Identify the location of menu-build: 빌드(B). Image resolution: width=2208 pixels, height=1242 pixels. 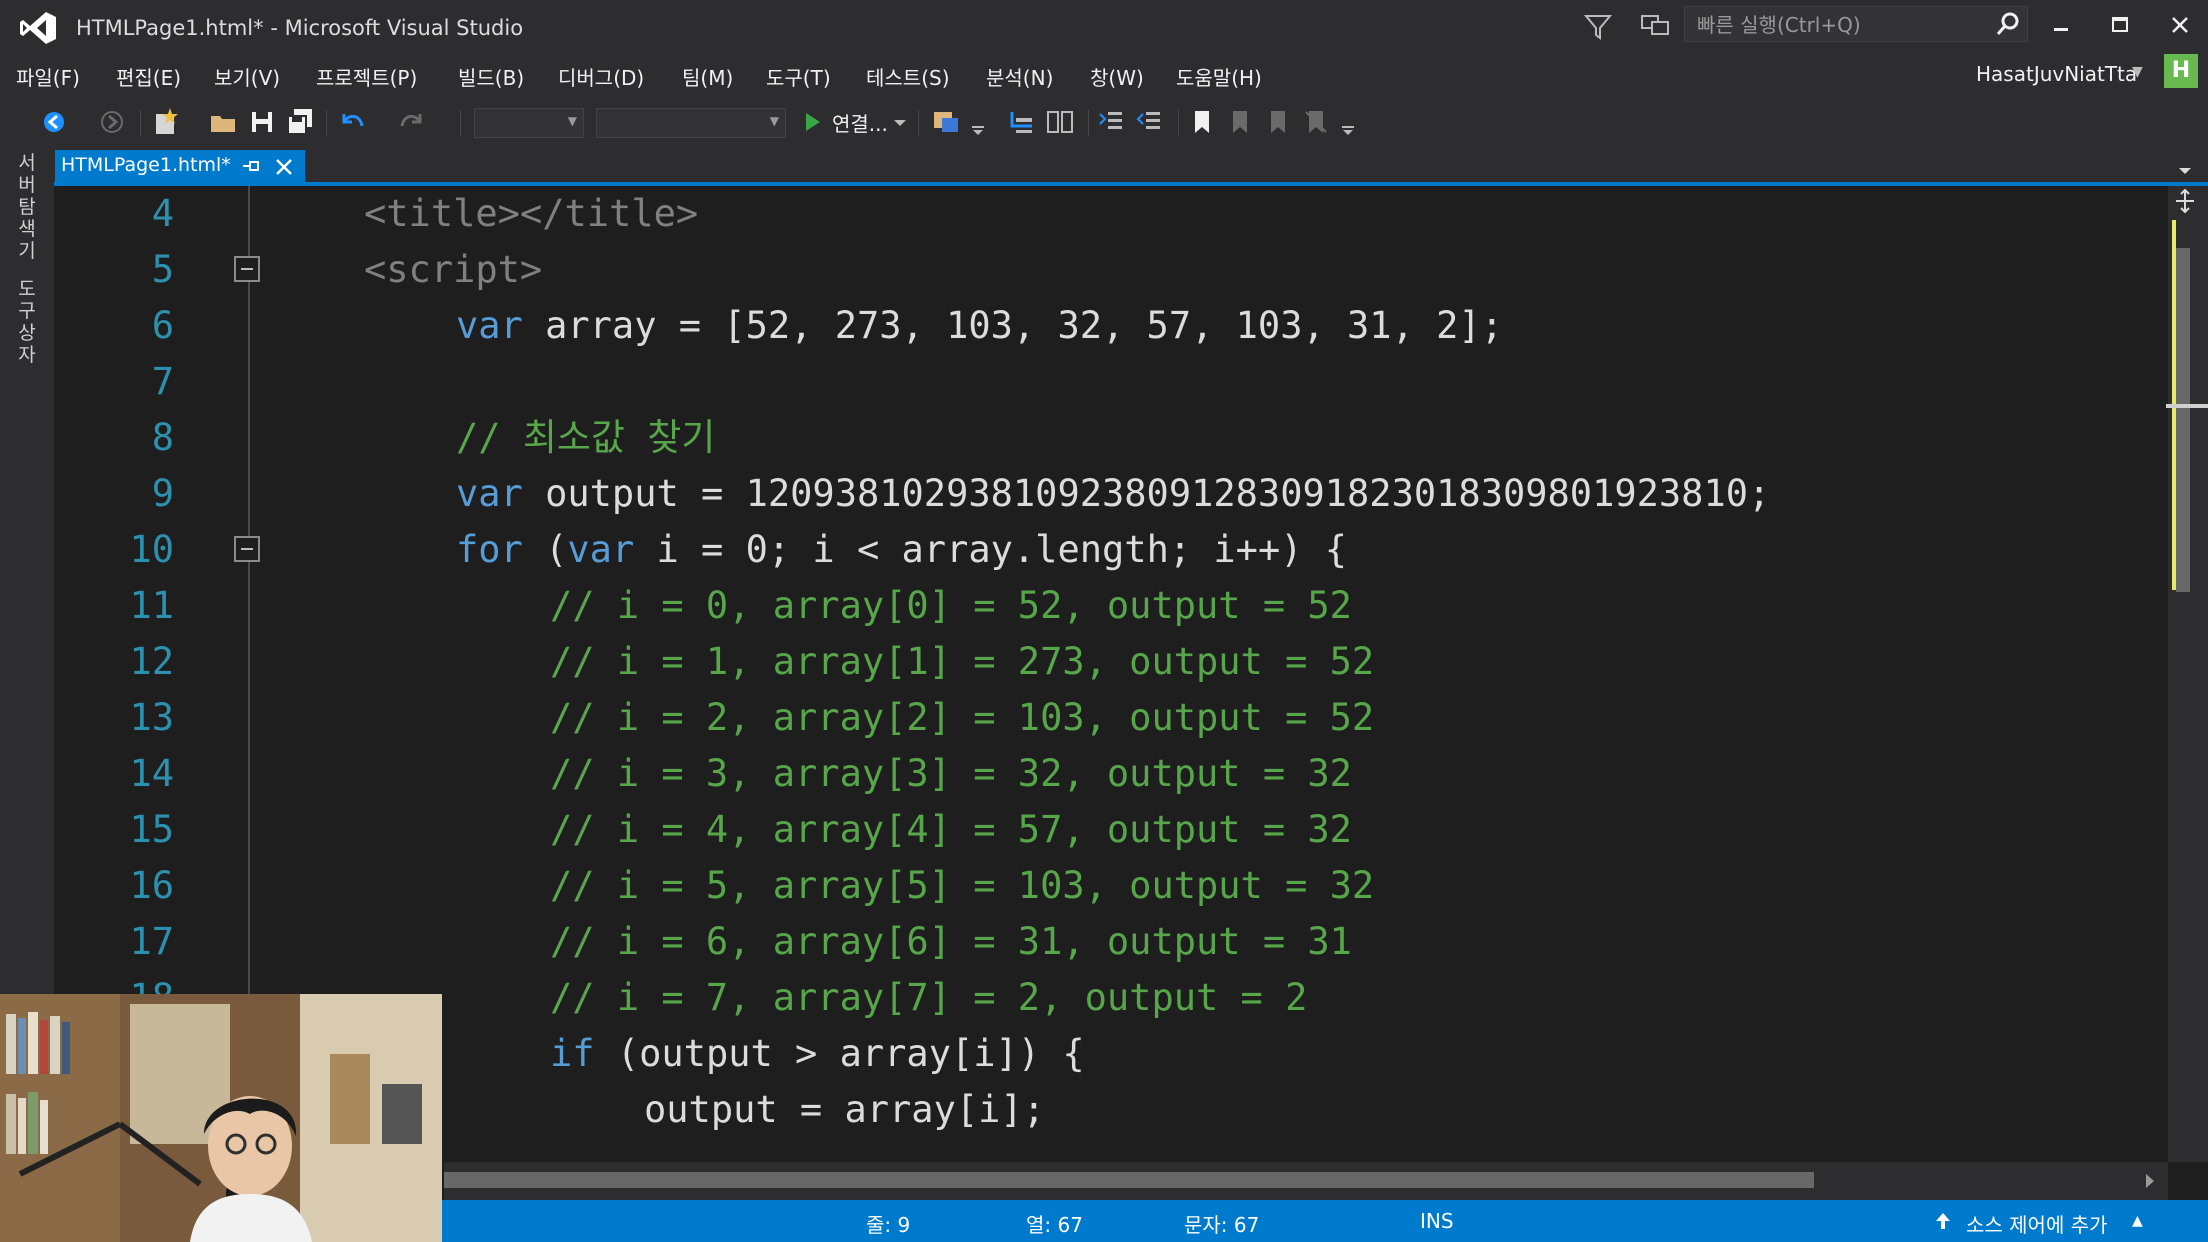
(491, 76).